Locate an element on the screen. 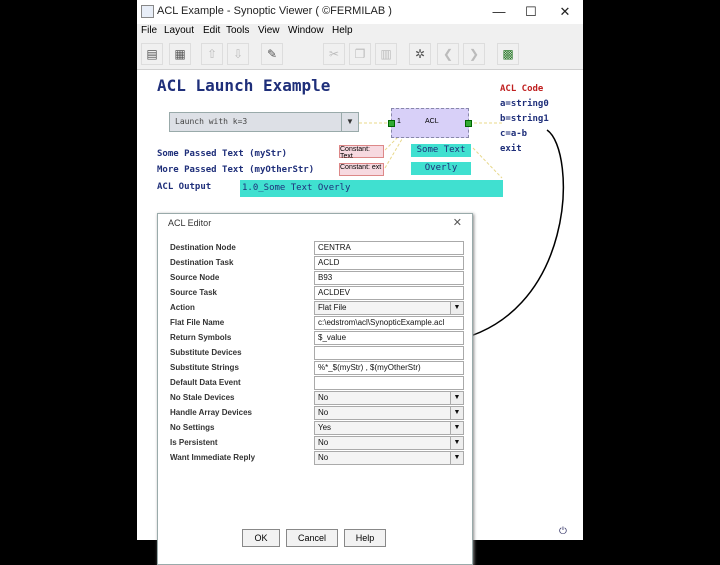  flat-file-name-field: c:\edstrom\acl\SynopticExample.acl is located at coordinates (389, 323).